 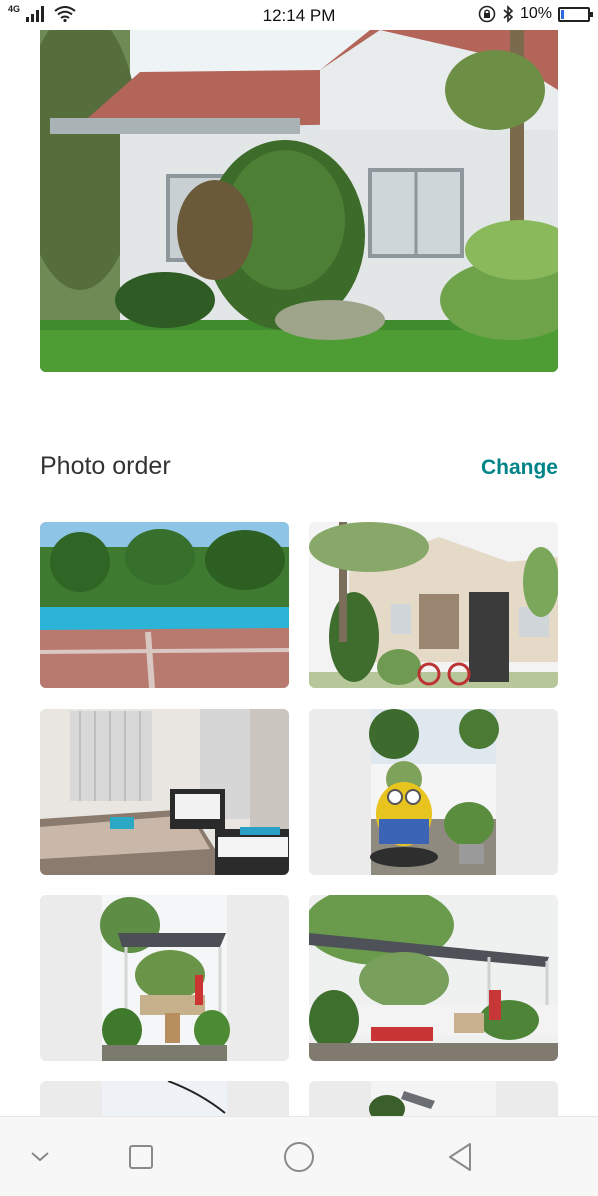 What do you see at coordinates (105, 466) in the screenshot?
I see `photo-order-title: Photo order` at bounding box center [105, 466].